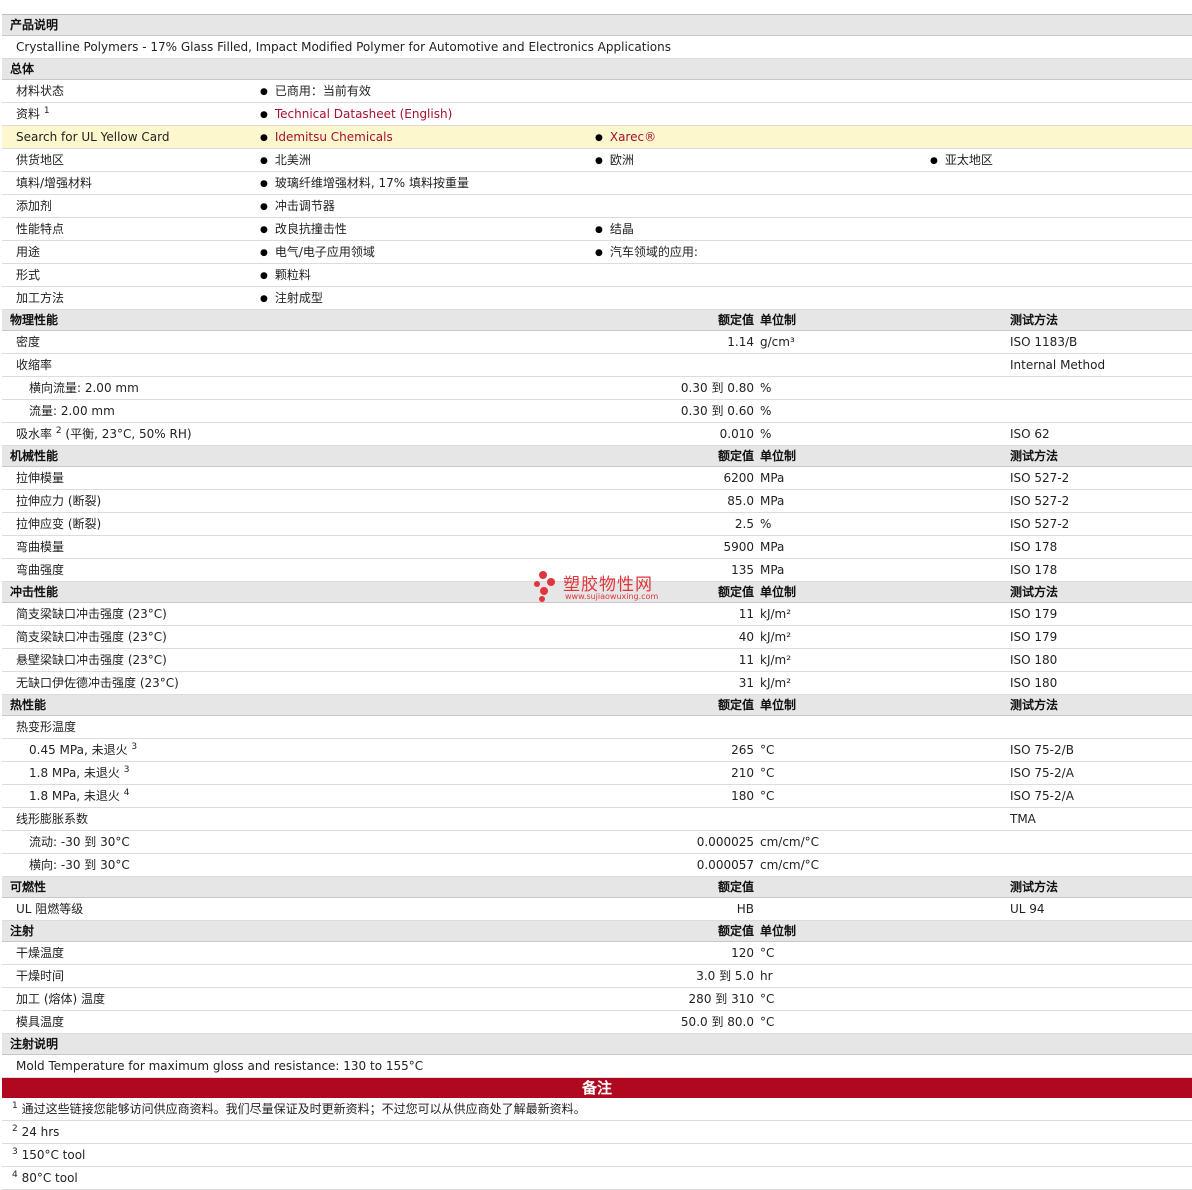 The image size is (1192, 1190). I want to click on general-filler-row: 填料/增强材料 ● 玻璃纤维增强材料, 17% 填料按重量, so click(597, 183).